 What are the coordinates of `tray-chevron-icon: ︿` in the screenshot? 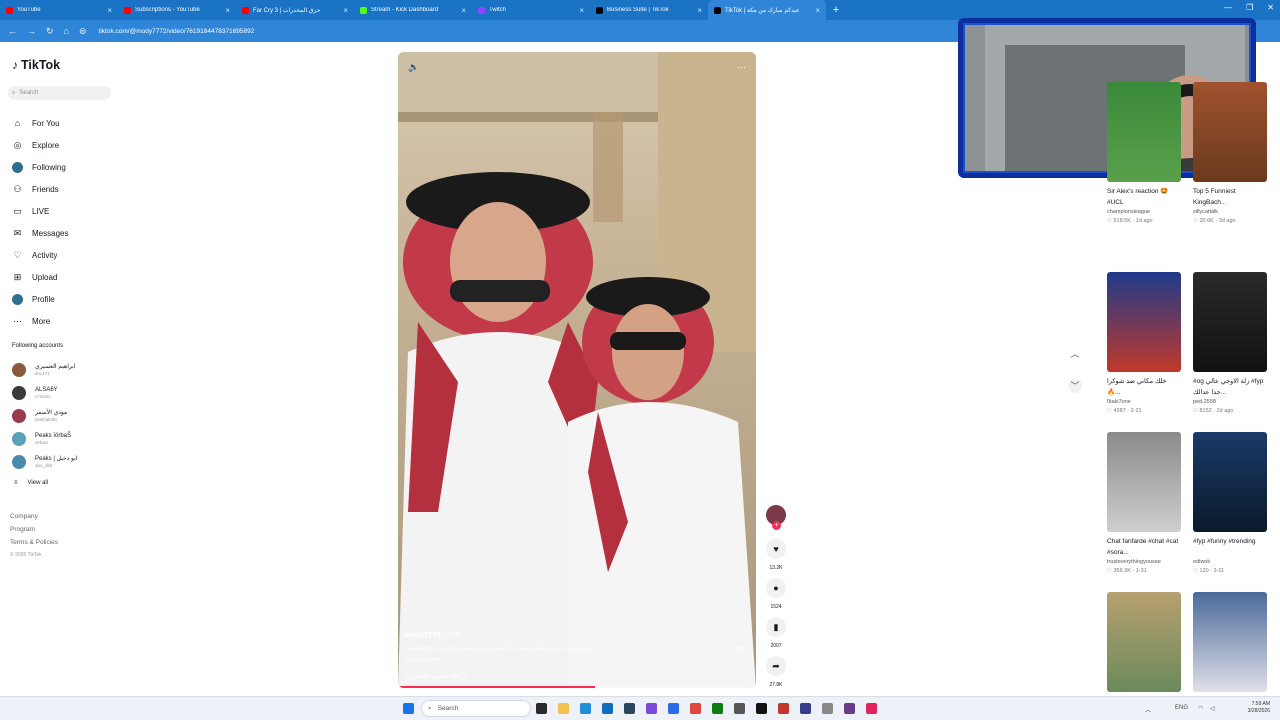 It's located at (1148, 709).